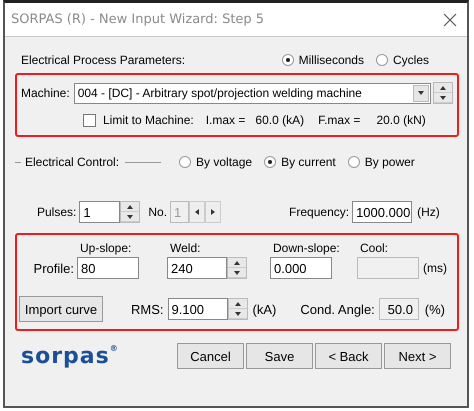 The width and height of the screenshot is (474, 411). Describe the element at coordinates (279, 120) in the screenshot. I see `limit-value: 60.0 (kA)` at that location.